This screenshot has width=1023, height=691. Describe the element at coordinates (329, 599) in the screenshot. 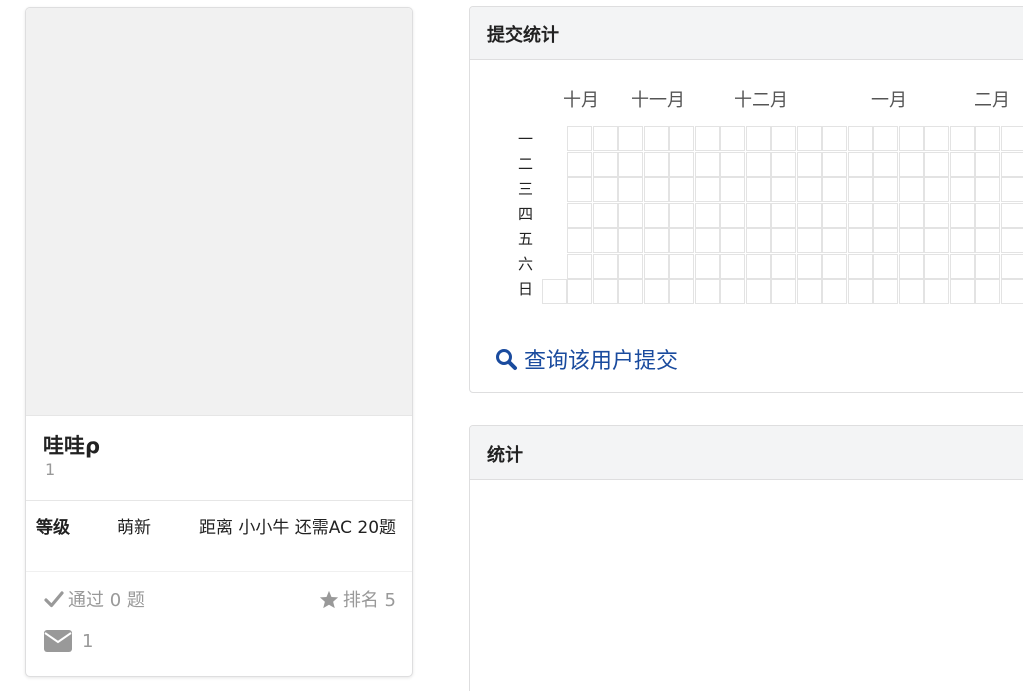

I see `star-icon` at that location.